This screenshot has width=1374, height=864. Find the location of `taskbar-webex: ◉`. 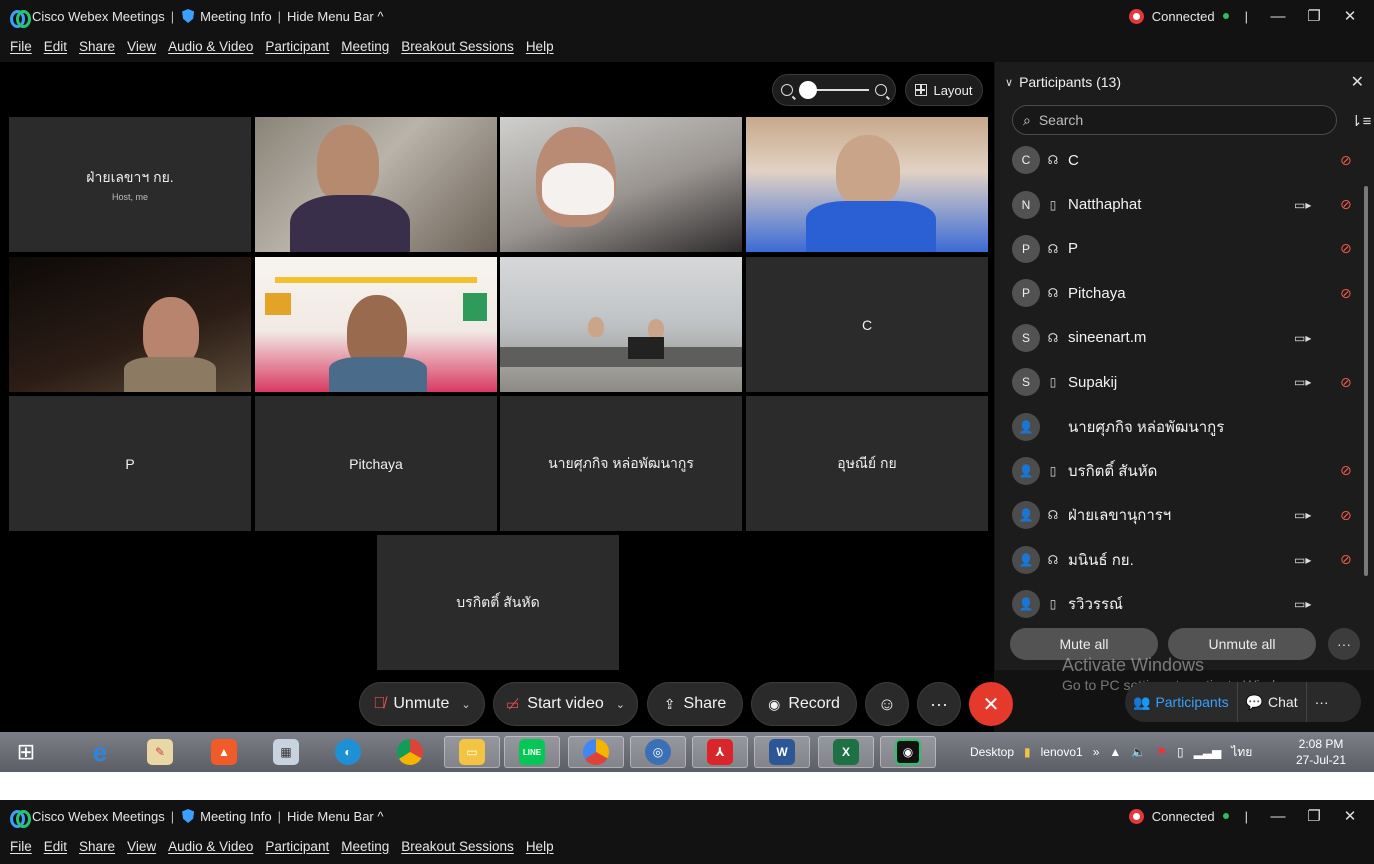

taskbar-webex: ◉ is located at coordinates (908, 752).